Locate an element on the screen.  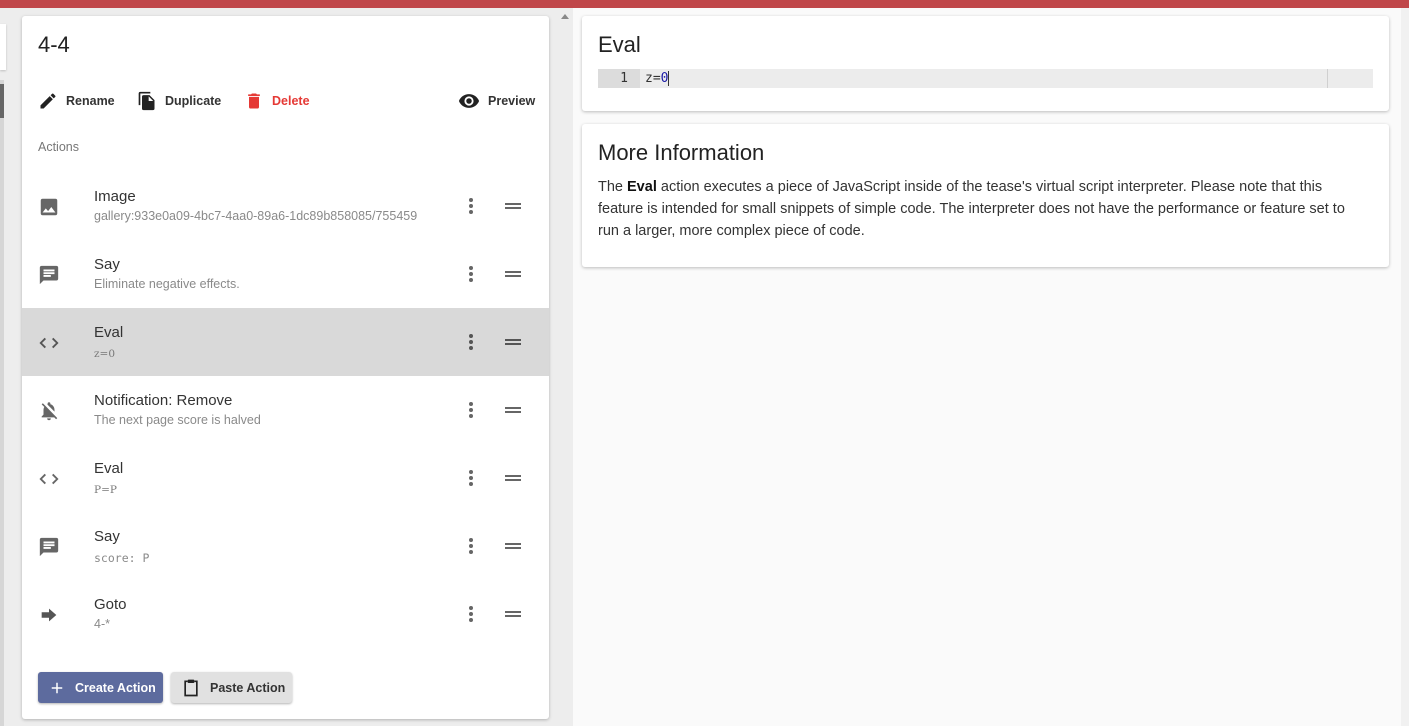
scroll-up-arrow-icon is located at coordinates (565, 16).